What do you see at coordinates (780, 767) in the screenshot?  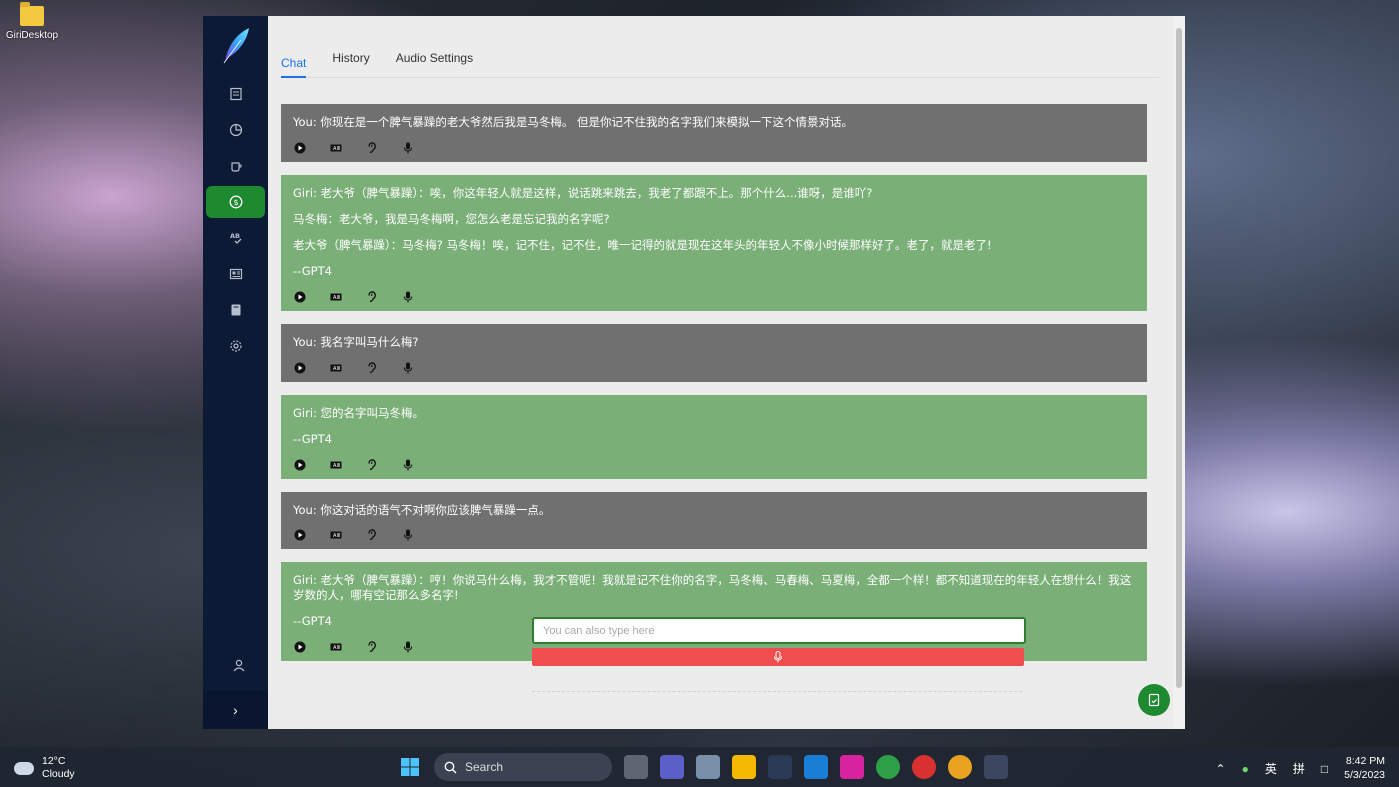 I see `league-icon` at bounding box center [780, 767].